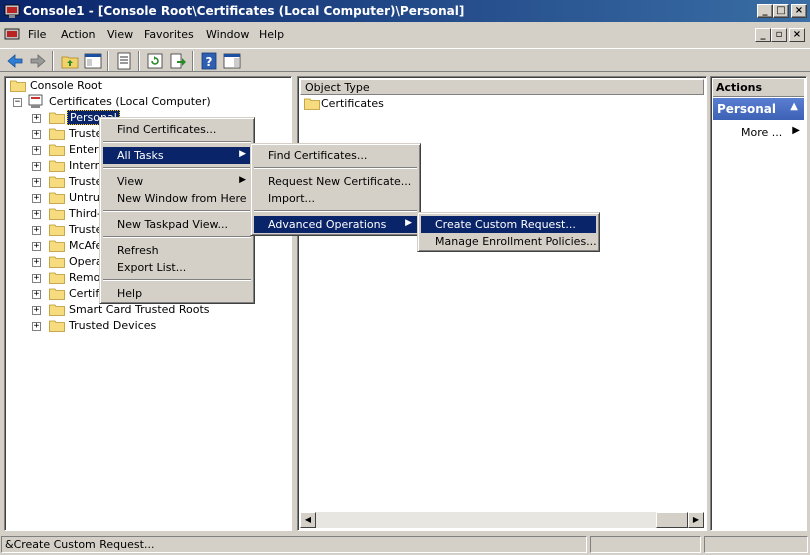  Describe the element at coordinates (781, 11) in the screenshot. I see `maximize-button: □` at that location.